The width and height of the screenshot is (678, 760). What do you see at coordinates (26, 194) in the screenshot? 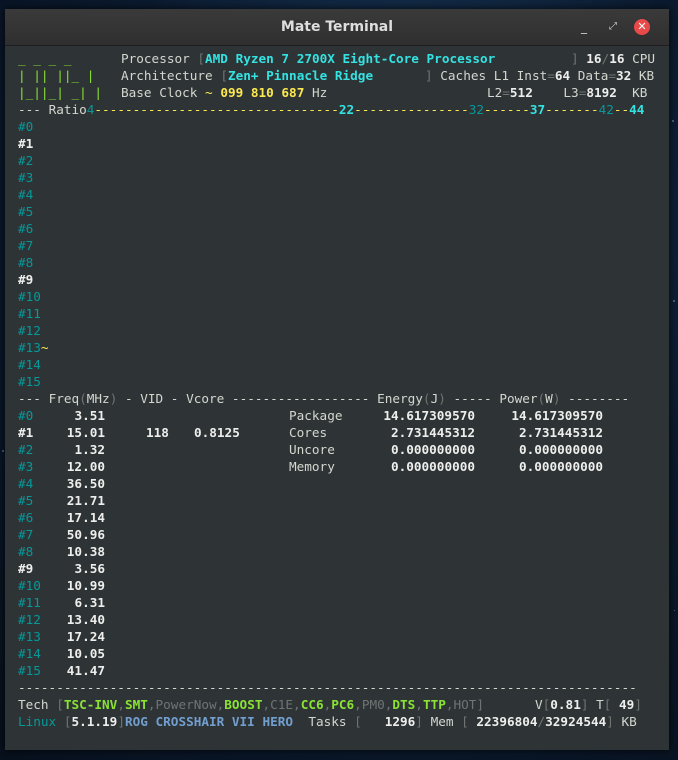
I see `ratio-core-id: #4` at bounding box center [26, 194].